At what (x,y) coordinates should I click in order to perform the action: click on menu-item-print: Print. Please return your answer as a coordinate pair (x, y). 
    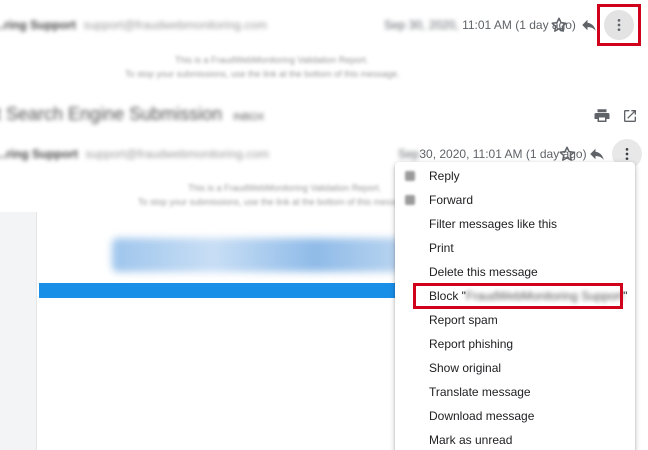
    Looking at the image, I should click on (515, 248).